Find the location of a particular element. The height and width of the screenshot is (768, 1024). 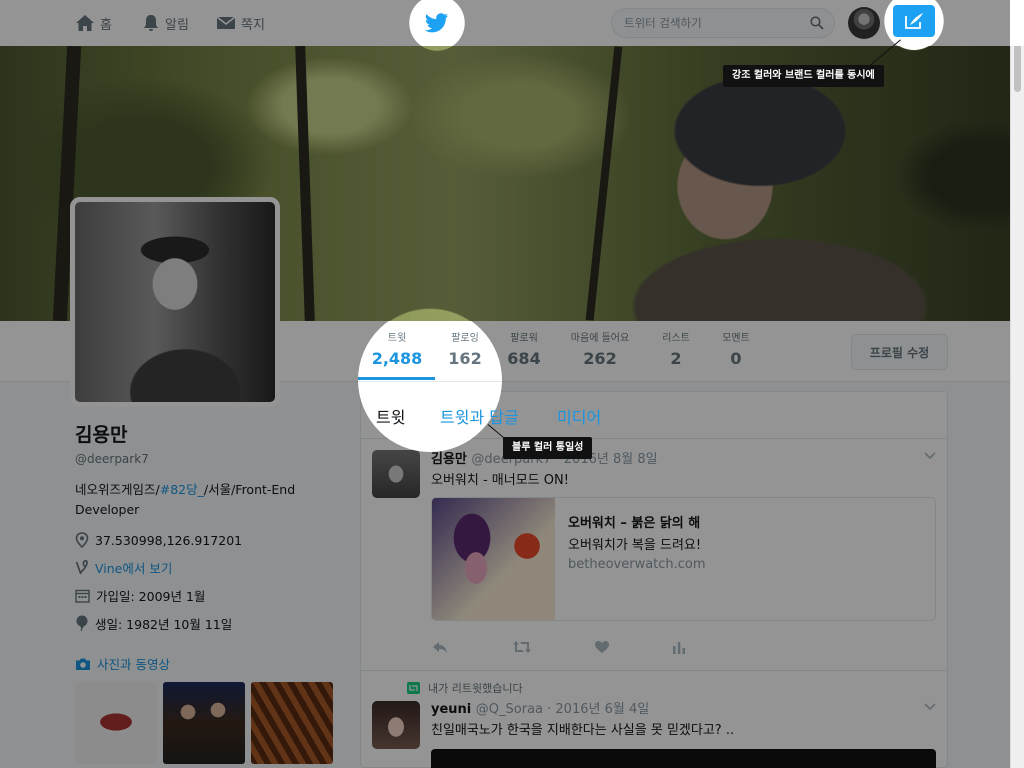

bio-prefix: 네오위즈게임즈/ is located at coordinates (117, 489).